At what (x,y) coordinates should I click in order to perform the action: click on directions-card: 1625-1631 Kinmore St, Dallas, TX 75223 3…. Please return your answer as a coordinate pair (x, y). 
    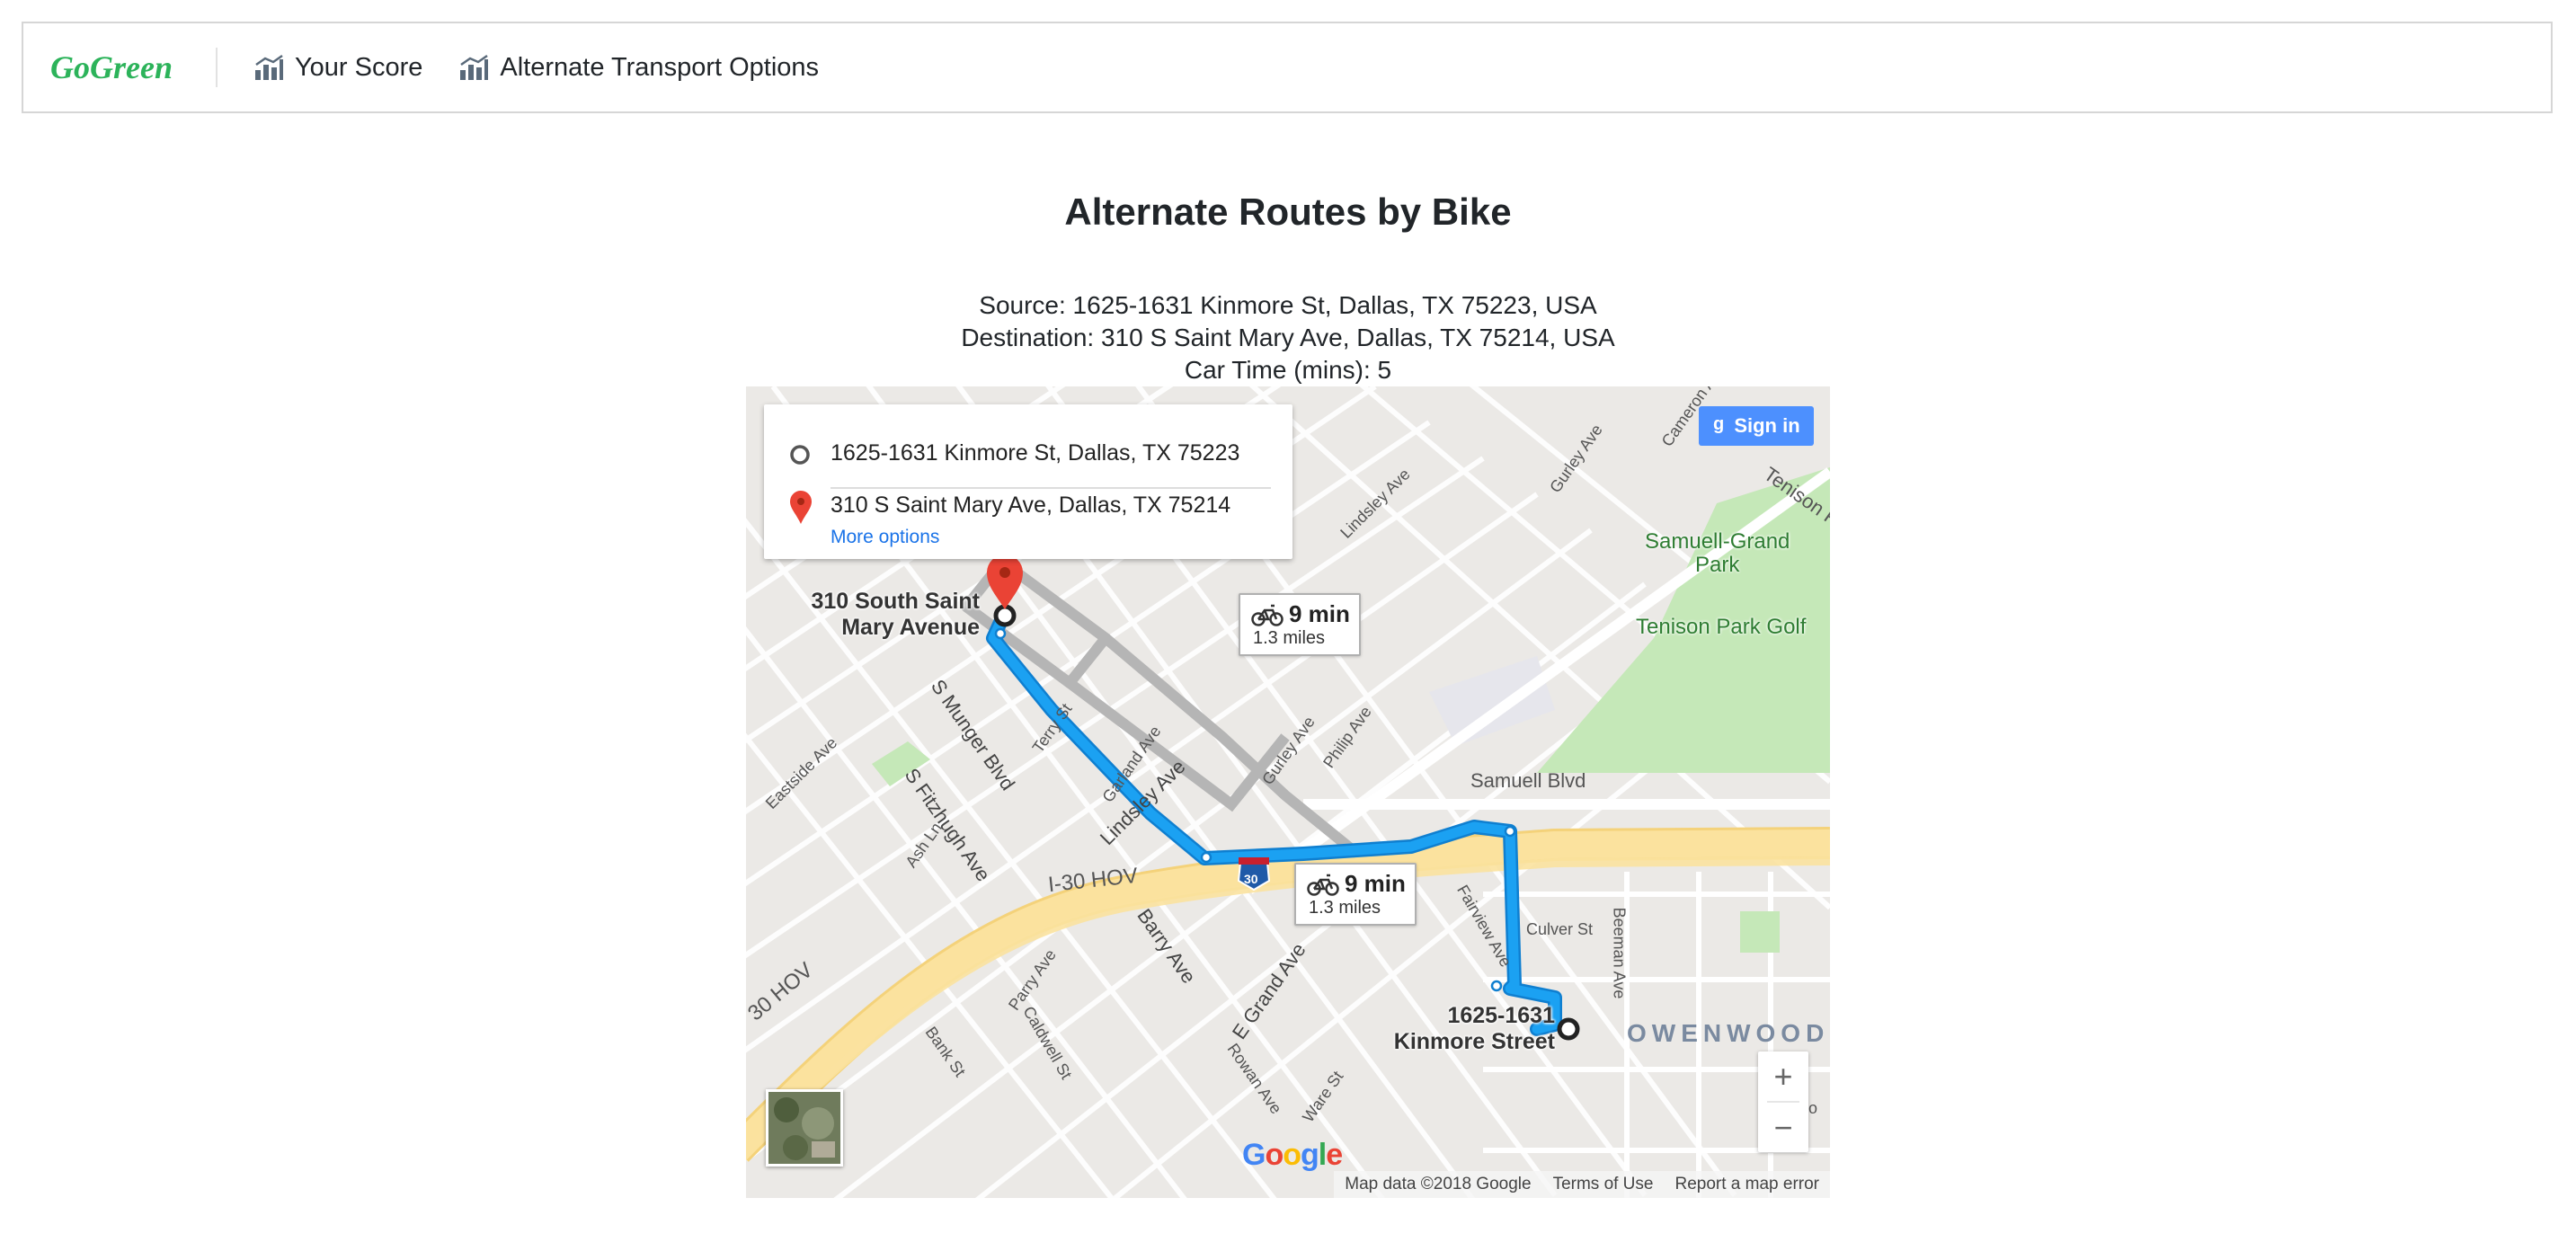
    Looking at the image, I should click on (1028, 481).